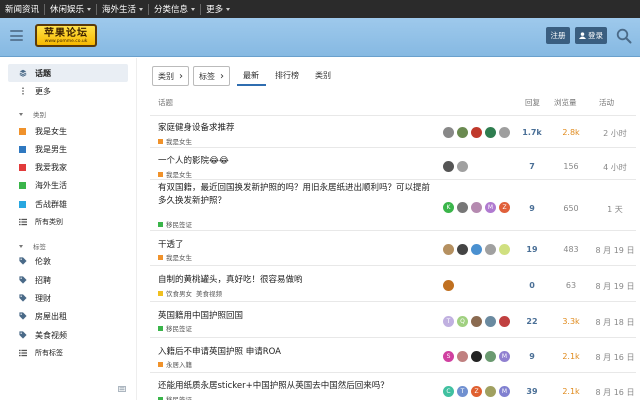 This screenshot has width=640, height=400. What do you see at coordinates (68, 91) in the screenshot?
I see `sidebar-item-more: 更多` at bounding box center [68, 91].